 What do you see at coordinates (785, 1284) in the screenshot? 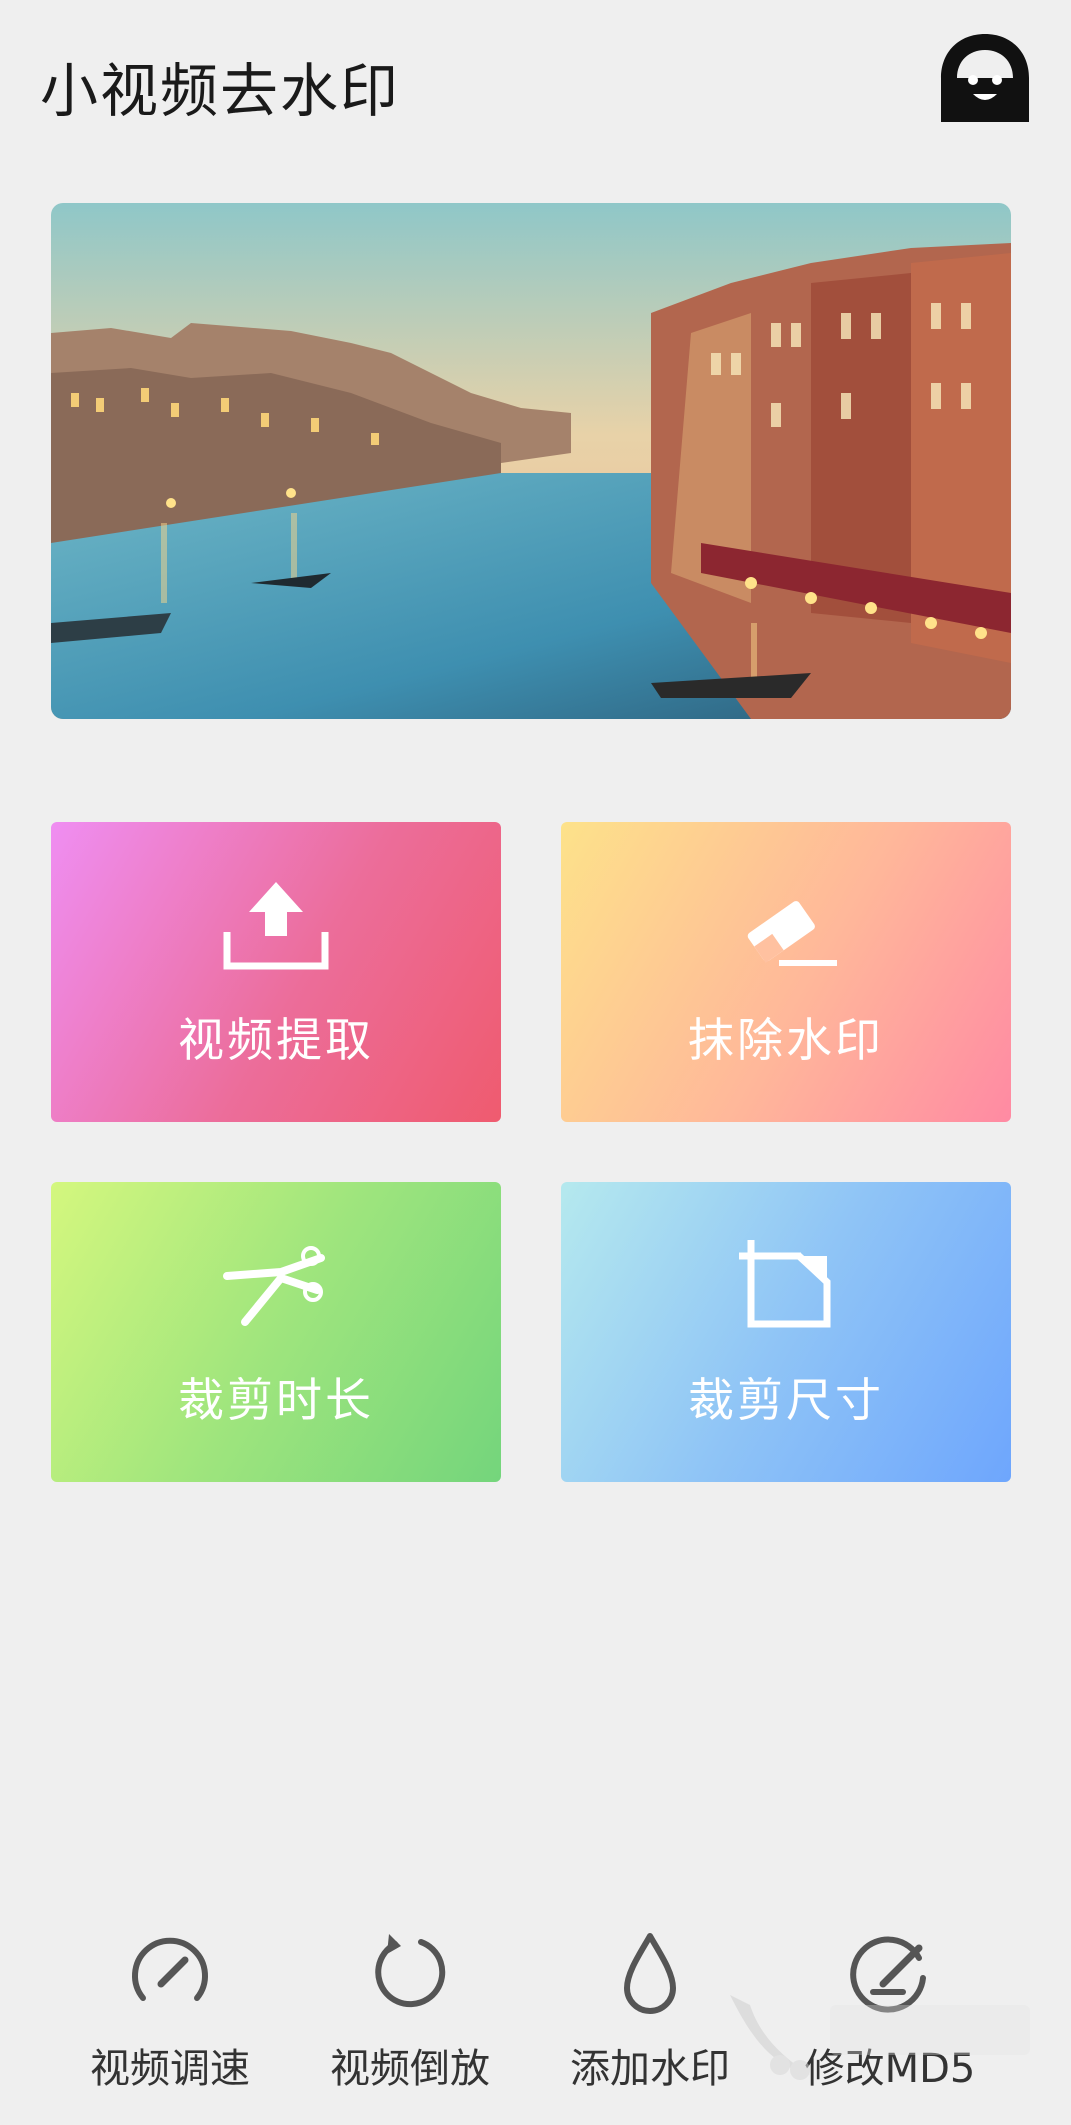
I see `crop-icon` at bounding box center [785, 1284].